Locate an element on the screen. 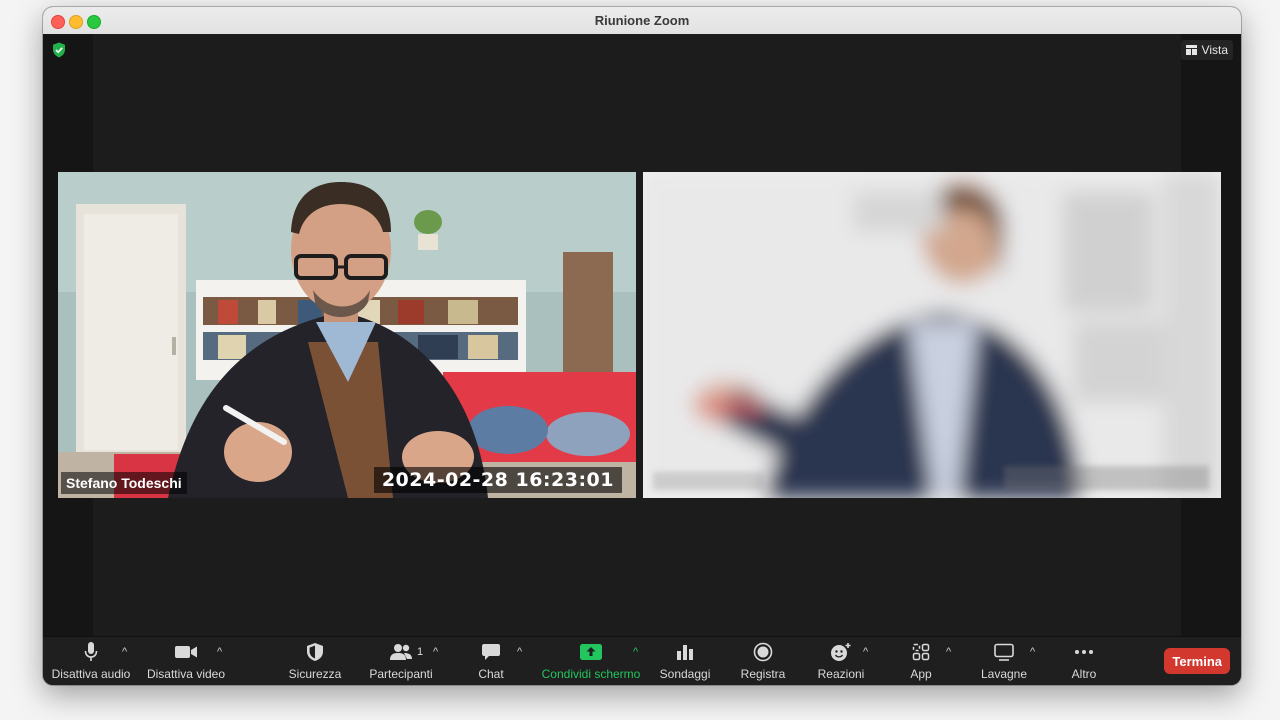 Image resolution: width=1280 pixels, height=720 pixels. polls-label: Sondaggi is located at coordinates (685, 674).